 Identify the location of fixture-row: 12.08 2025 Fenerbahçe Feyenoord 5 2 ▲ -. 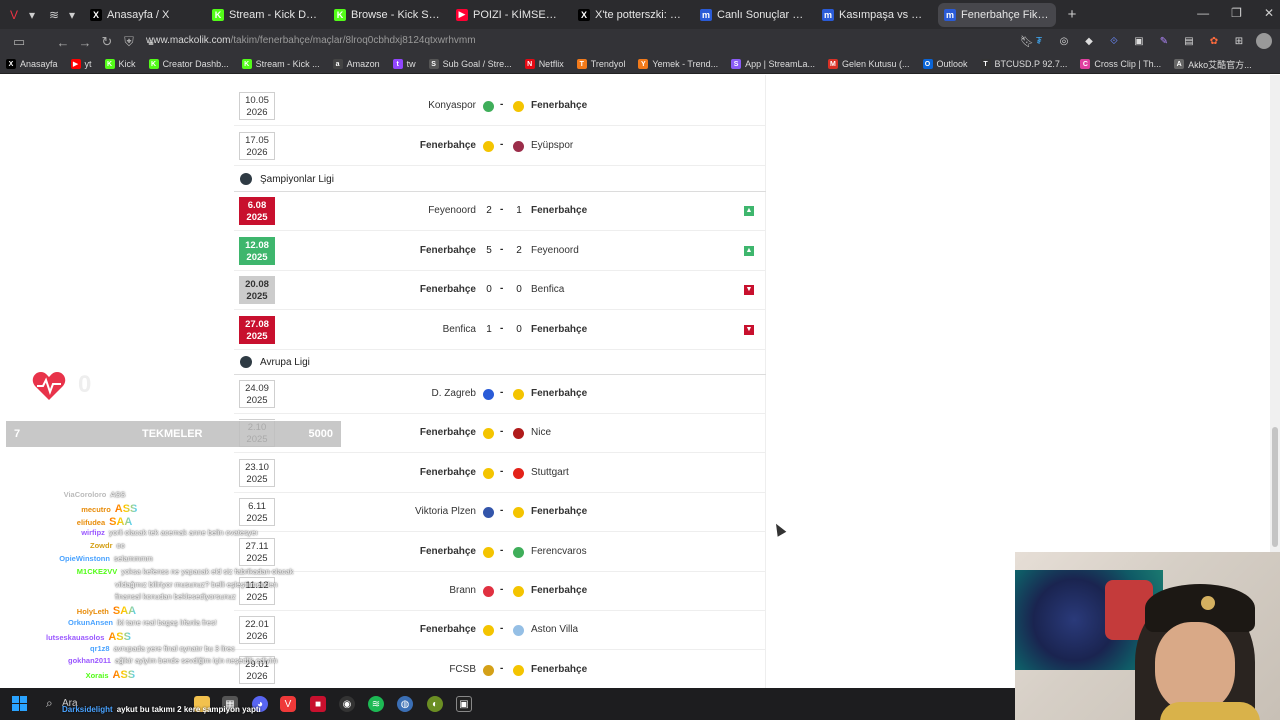
(500, 251).